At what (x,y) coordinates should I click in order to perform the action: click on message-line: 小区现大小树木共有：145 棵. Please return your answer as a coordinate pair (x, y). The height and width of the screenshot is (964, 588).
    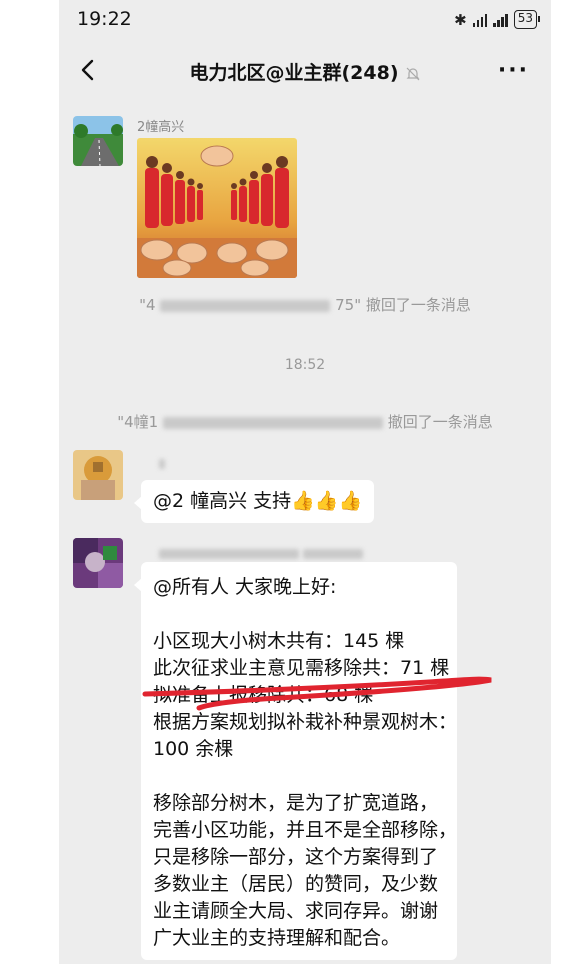
    Looking at the image, I should click on (279, 641).